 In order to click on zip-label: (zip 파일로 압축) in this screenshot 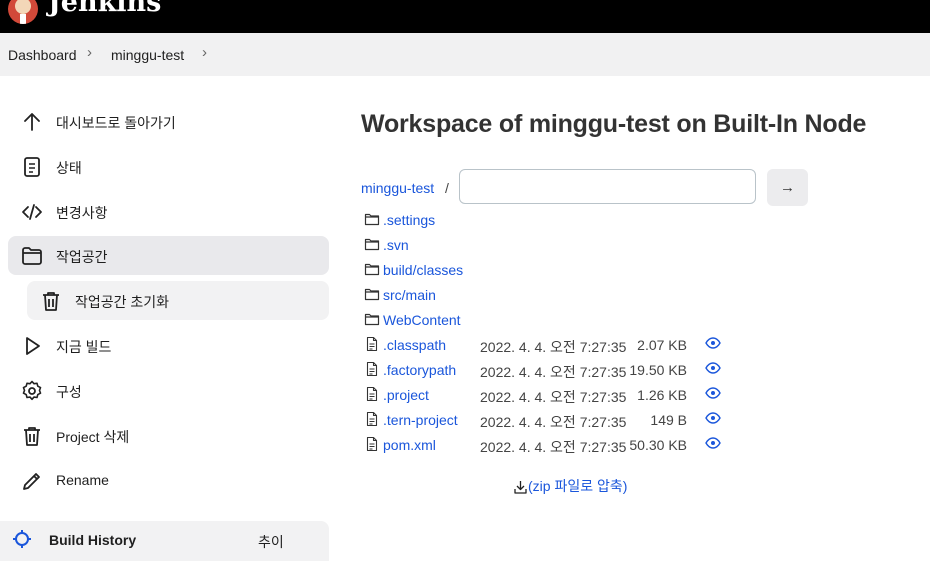, I will do `click(578, 486)`.